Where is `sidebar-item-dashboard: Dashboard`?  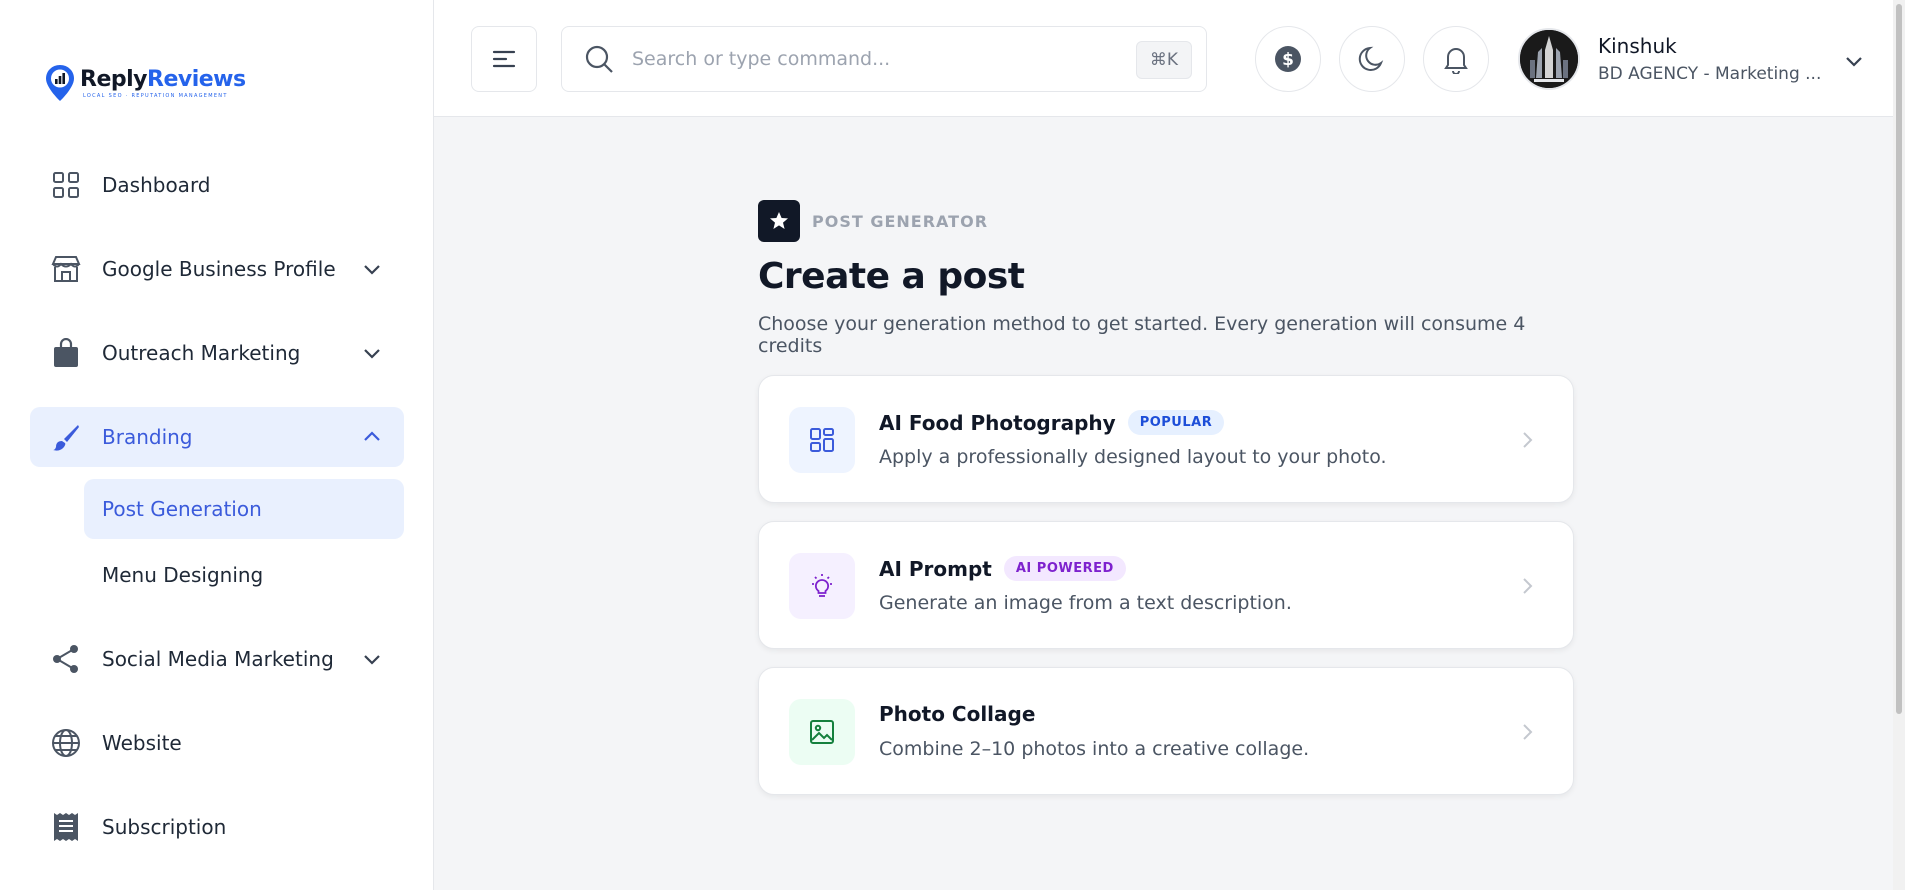 sidebar-item-dashboard: Dashboard is located at coordinates (217, 185).